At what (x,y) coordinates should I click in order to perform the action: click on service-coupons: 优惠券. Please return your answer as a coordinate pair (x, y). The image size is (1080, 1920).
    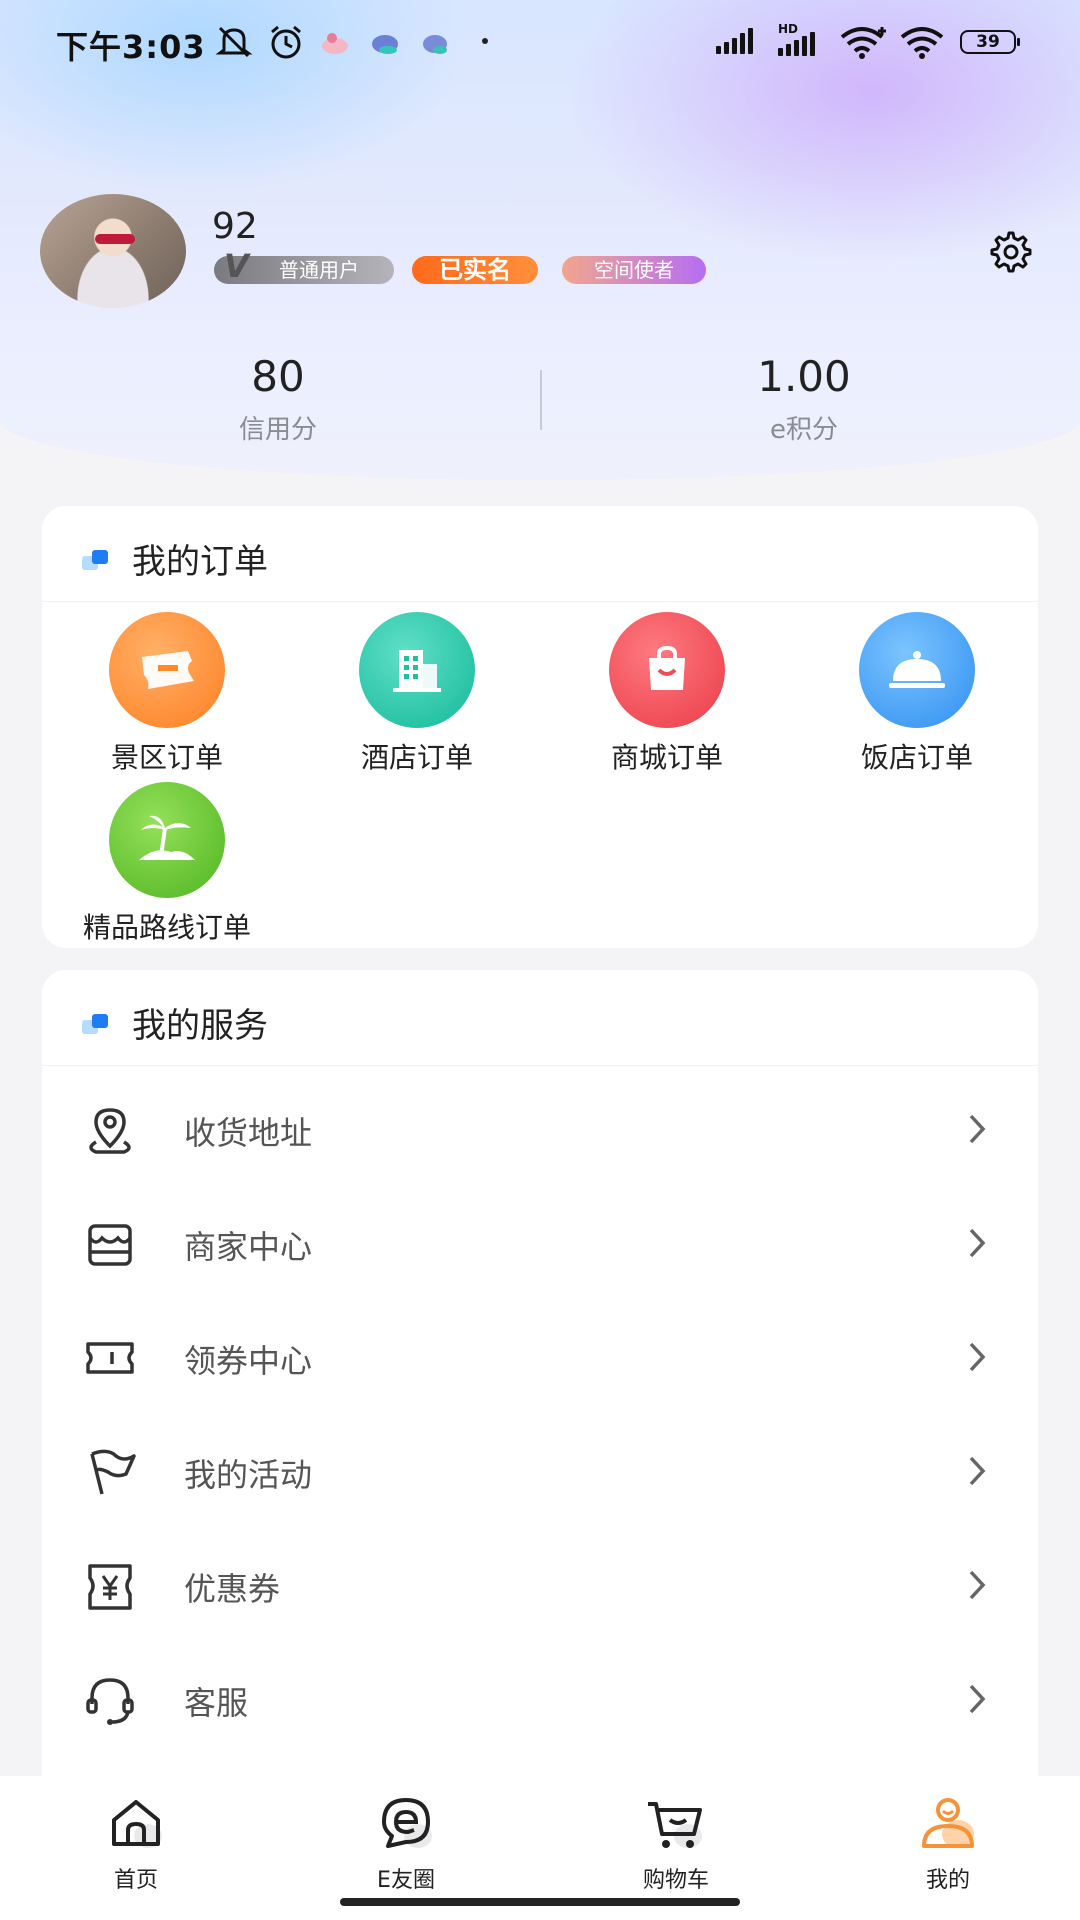
    Looking at the image, I should click on (540, 1585).